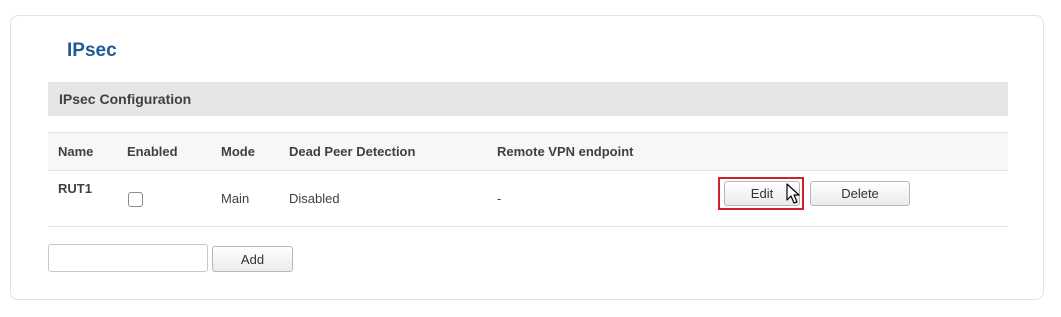 The image size is (1061, 317). I want to click on column-header-mode: Mode, so click(238, 151).